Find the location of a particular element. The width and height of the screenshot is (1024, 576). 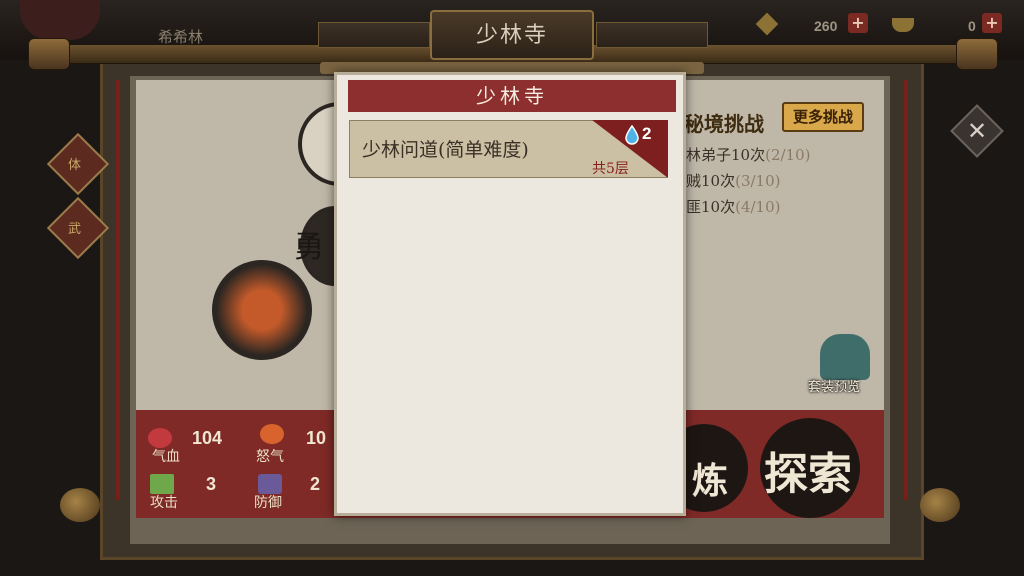

side-menu-label: 体 is located at coordinates (75, 165).